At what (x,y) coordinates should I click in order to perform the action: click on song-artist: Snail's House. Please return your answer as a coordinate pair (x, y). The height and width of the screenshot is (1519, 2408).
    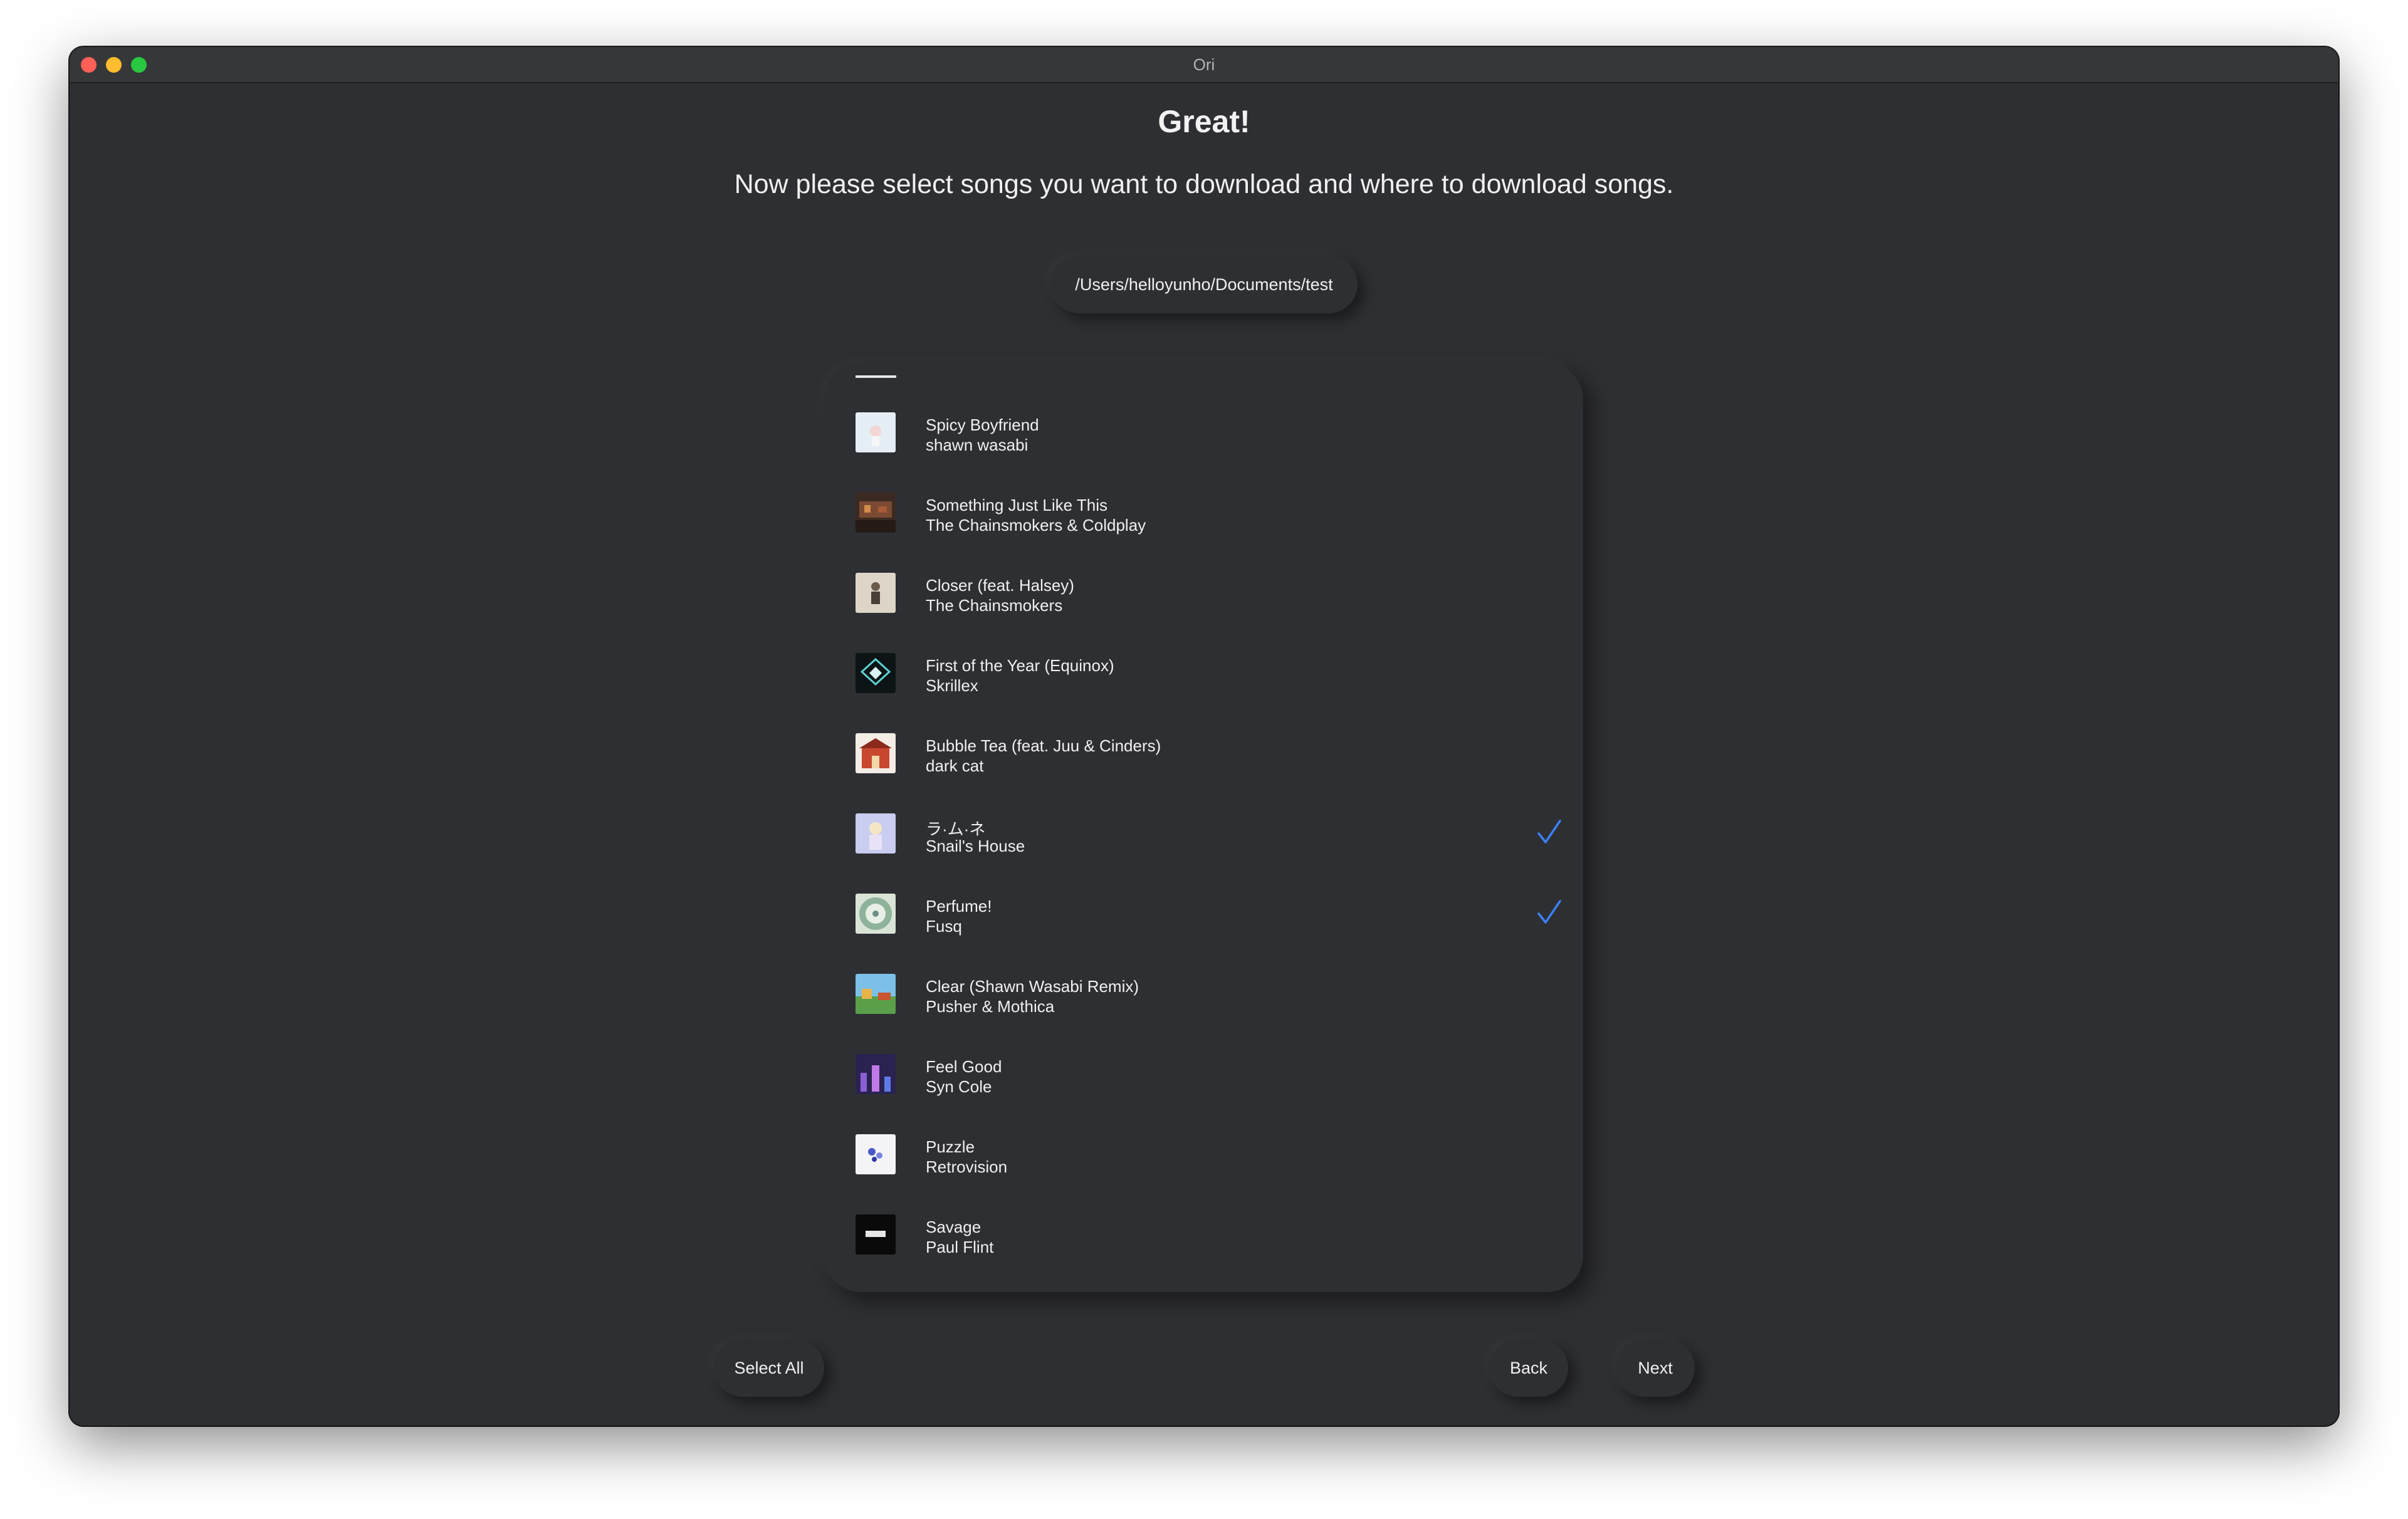
    Looking at the image, I should click on (976, 846).